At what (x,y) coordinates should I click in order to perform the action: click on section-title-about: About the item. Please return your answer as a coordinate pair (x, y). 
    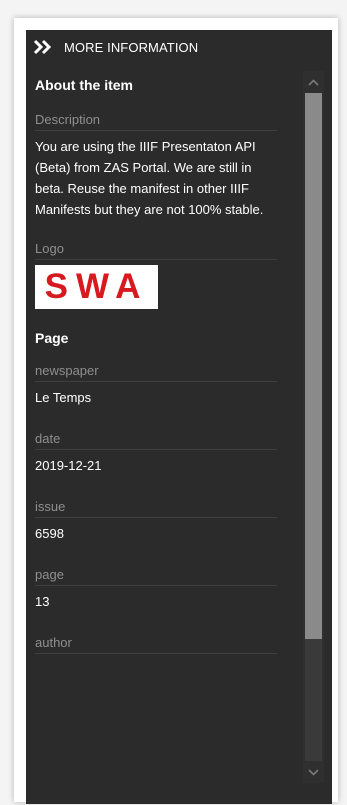
    Looking at the image, I should click on (84, 85).